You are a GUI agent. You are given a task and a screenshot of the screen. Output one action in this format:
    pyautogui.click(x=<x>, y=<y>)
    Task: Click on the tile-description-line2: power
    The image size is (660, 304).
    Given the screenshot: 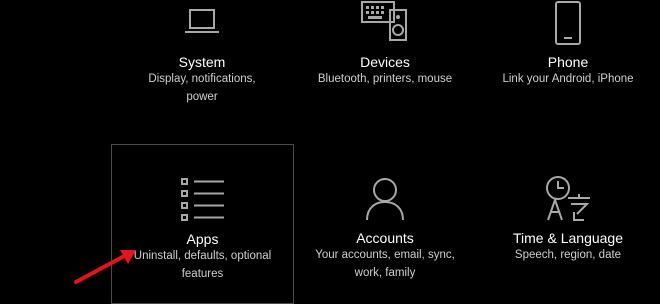 What is the action you would take?
    pyautogui.click(x=202, y=97)
    